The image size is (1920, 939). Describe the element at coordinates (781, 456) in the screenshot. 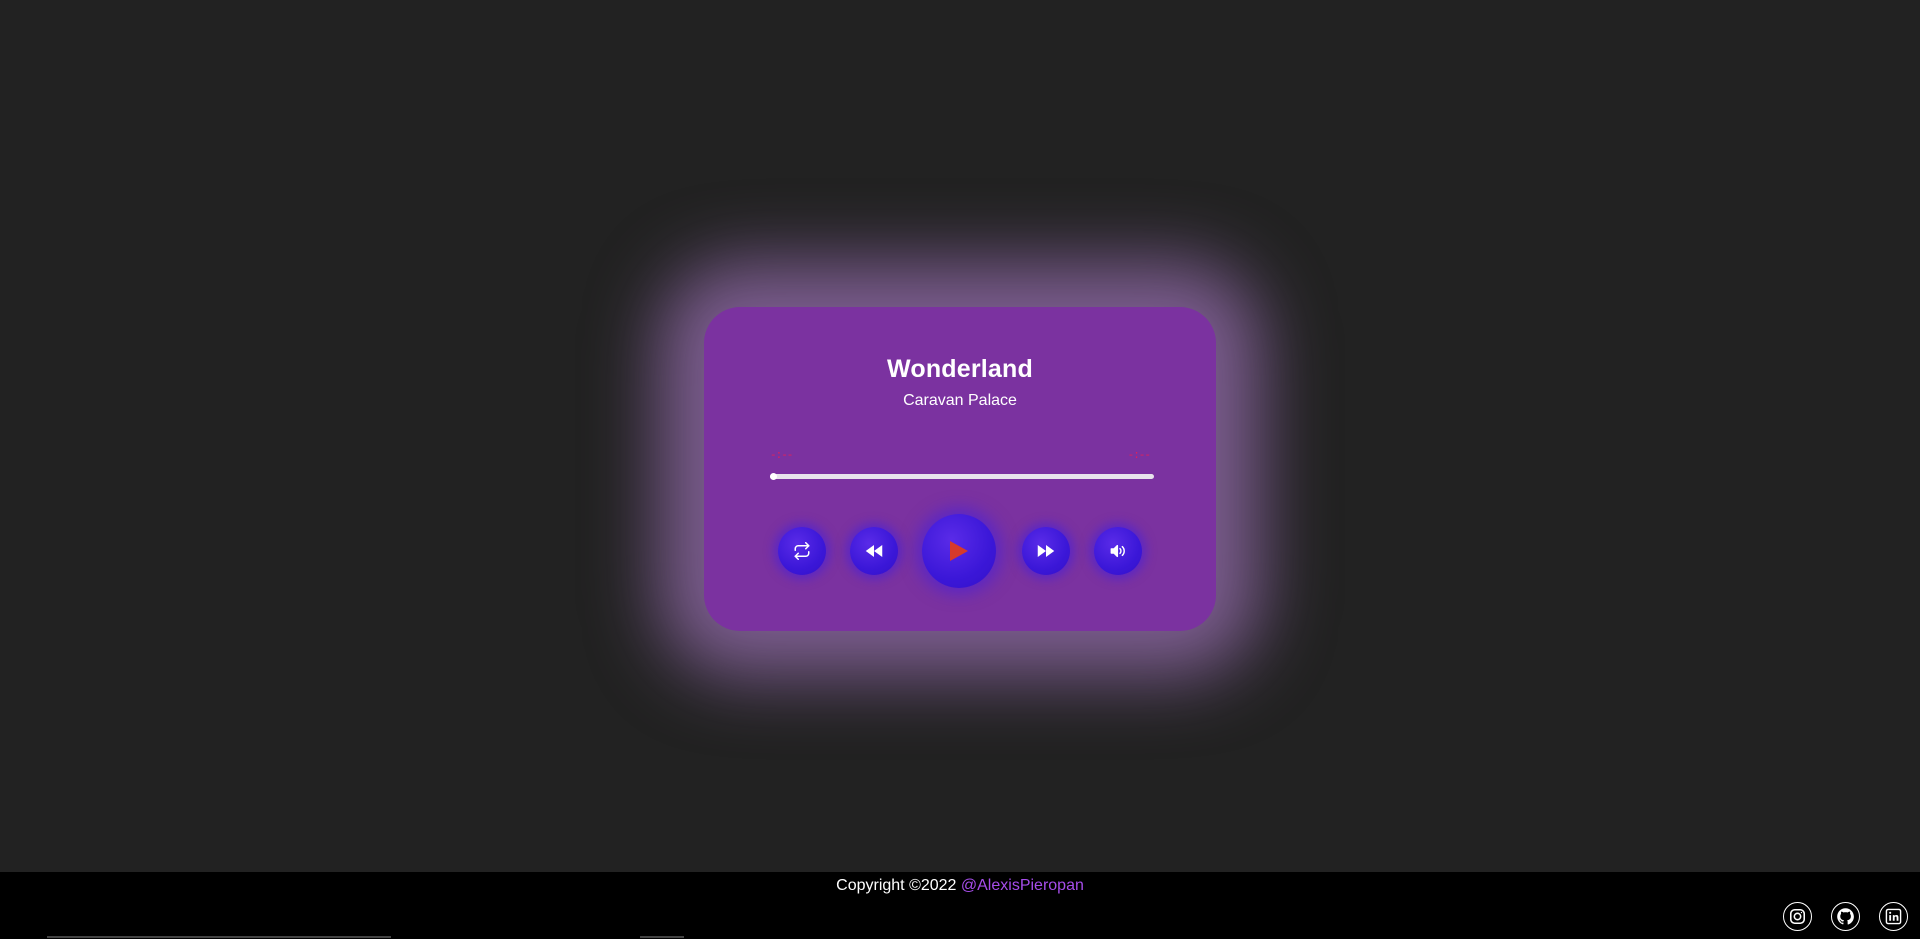

I see `current-time: -:--` at that location.